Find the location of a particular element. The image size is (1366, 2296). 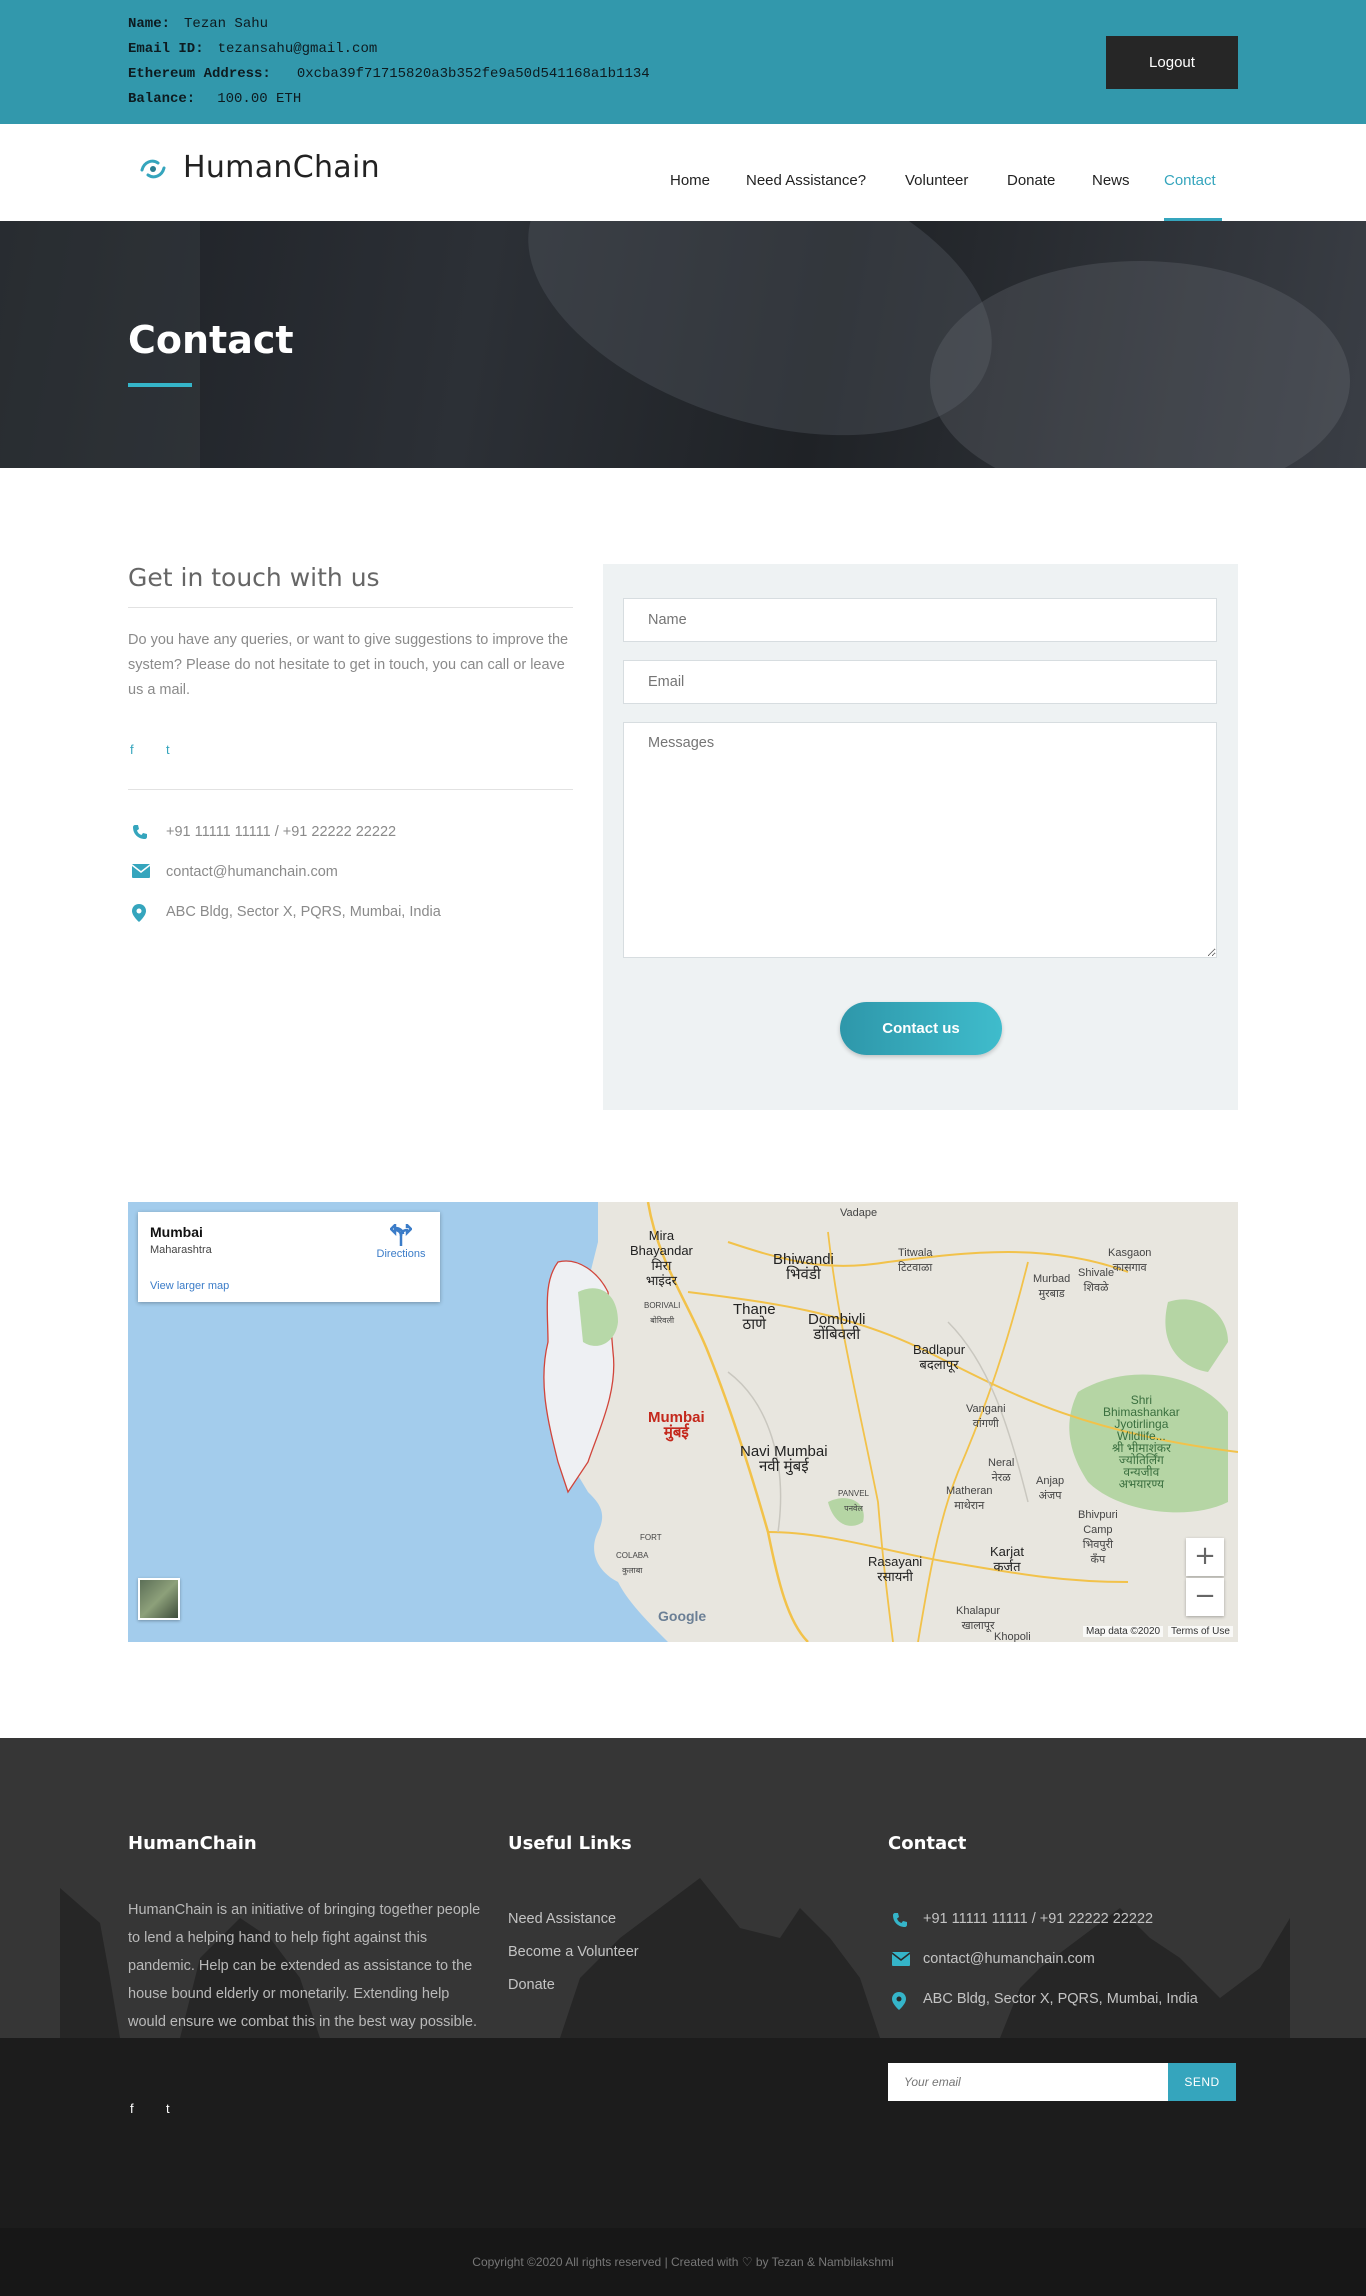

email-input is located at coordinates (920, 682).